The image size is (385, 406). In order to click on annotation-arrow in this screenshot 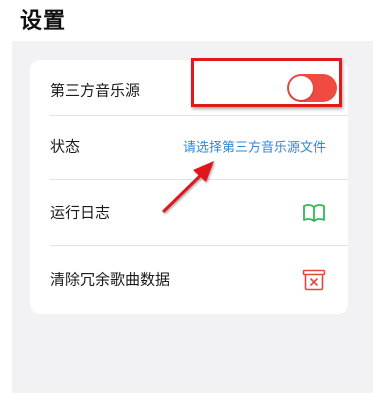, I will do `click(188, 187)`.